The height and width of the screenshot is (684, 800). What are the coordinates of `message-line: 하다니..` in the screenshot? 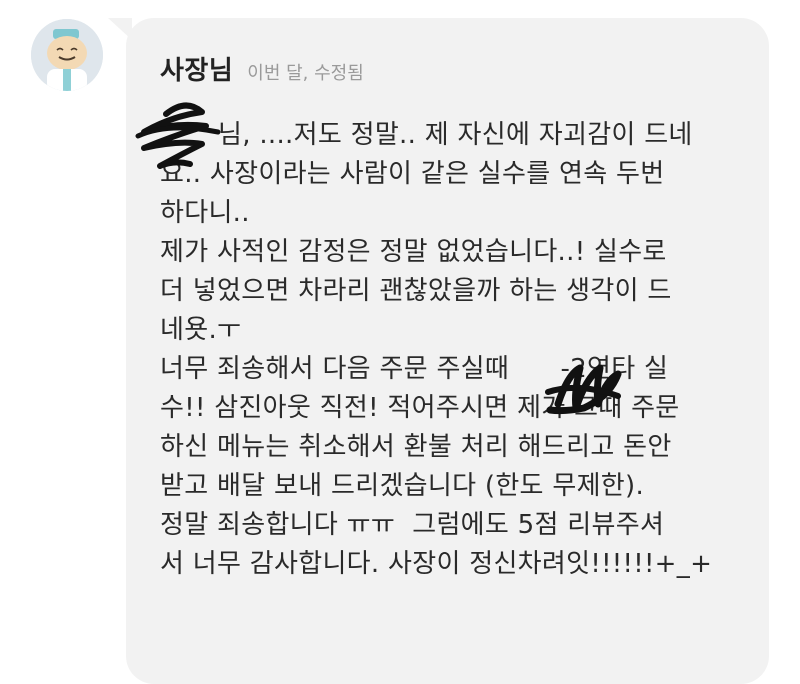 It's located at (205, 213).